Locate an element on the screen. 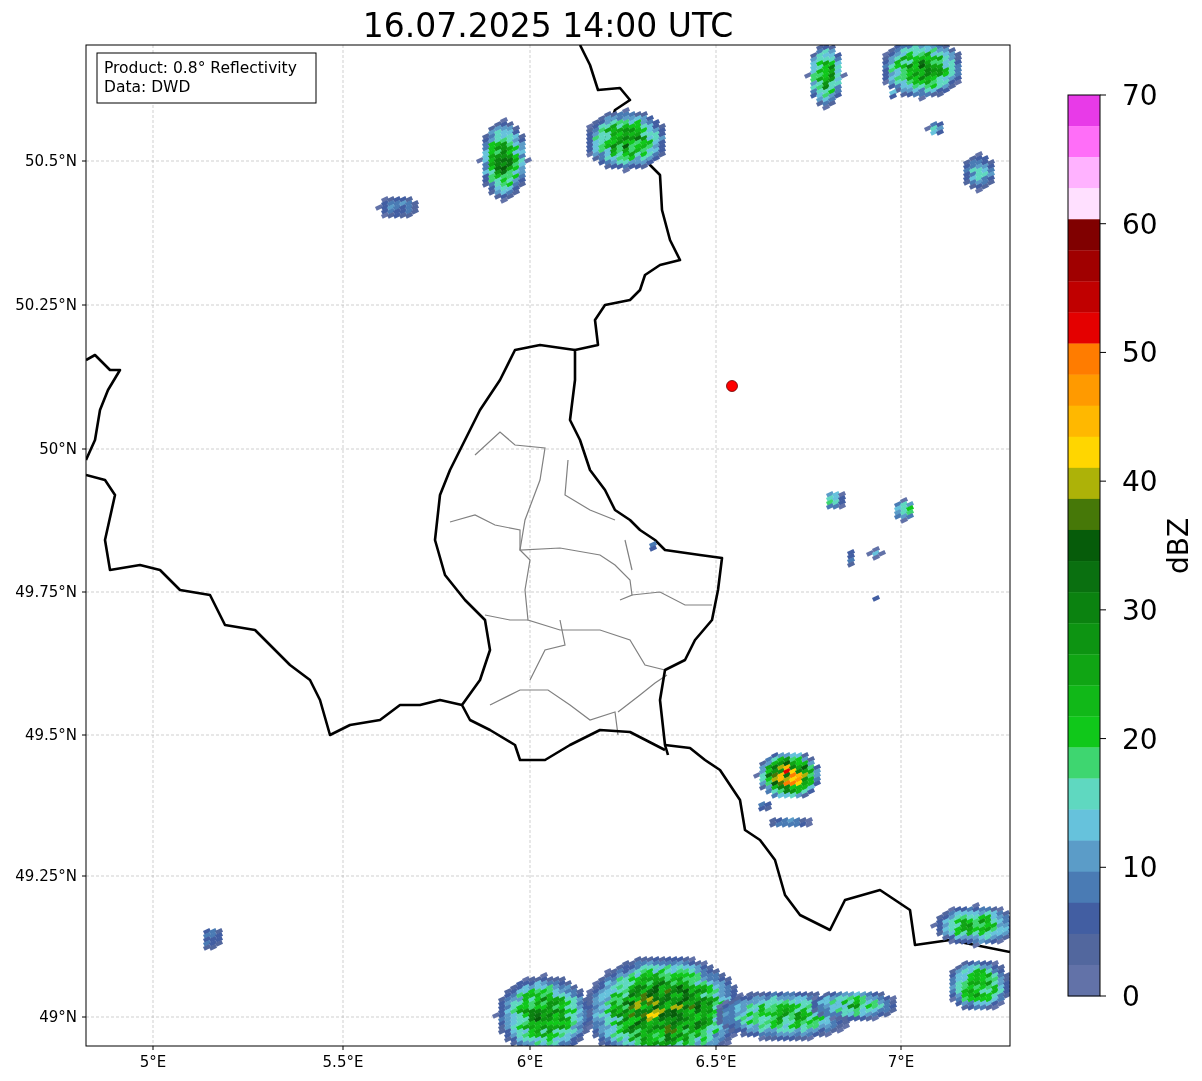 The width and height of the screenshot is (1202, 1081). colorbar-tick-label: 0 is located at coordinates (1131, 996).